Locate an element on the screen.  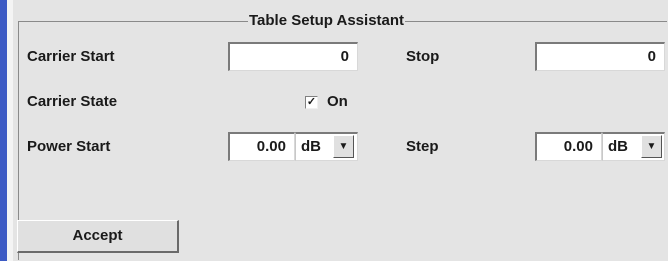
group-title: Table Setup Assistant is located at coordinates (327, 21).